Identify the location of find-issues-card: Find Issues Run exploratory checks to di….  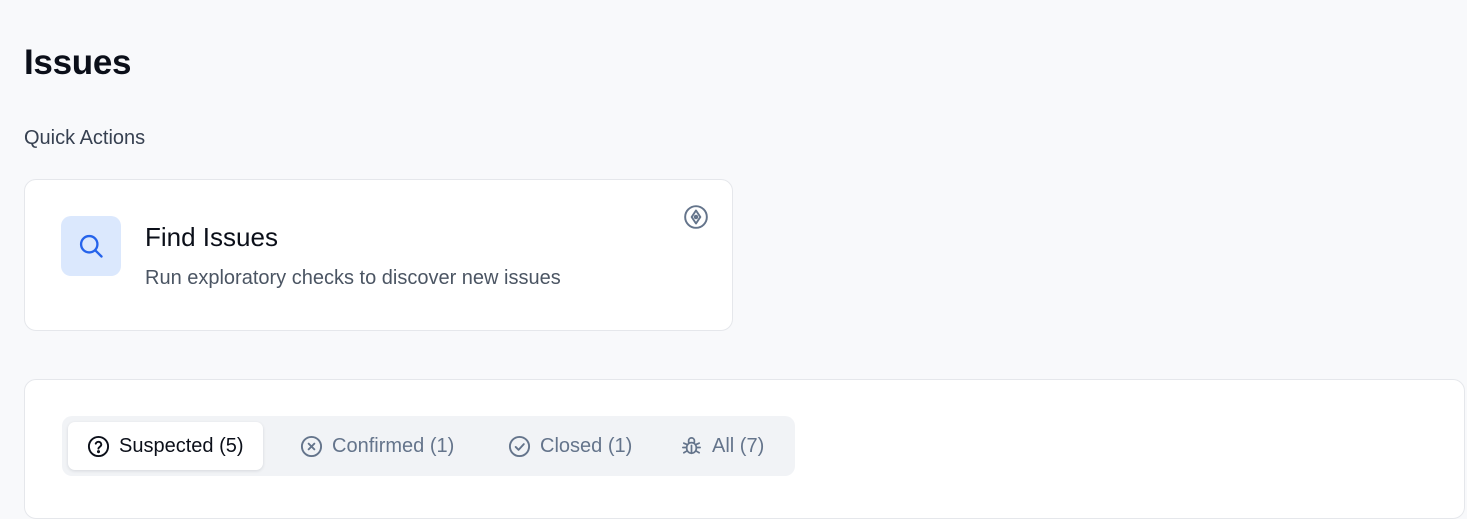
(378, 255).